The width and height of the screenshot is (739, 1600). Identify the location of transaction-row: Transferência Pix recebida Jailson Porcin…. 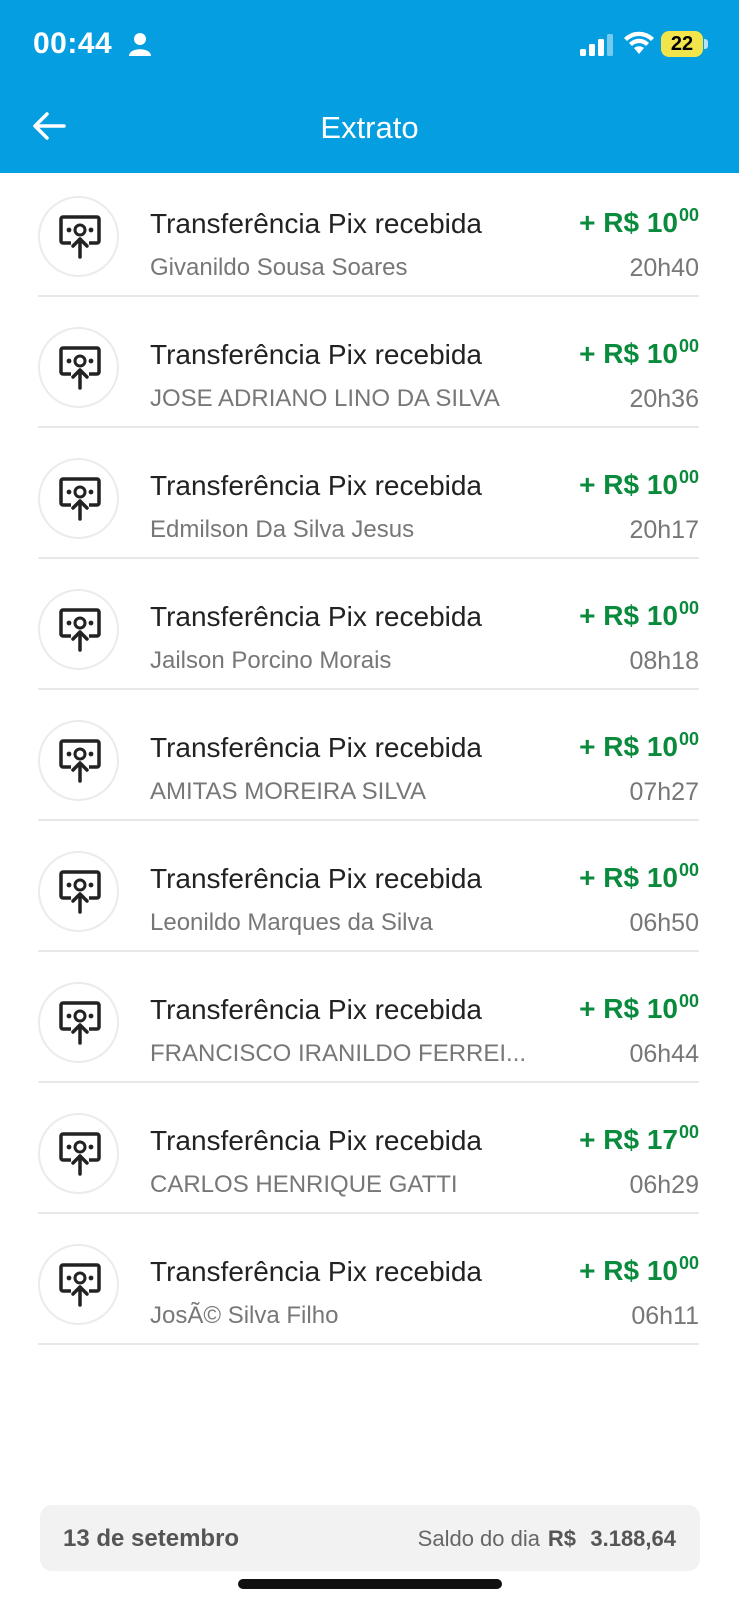
(369, 623).